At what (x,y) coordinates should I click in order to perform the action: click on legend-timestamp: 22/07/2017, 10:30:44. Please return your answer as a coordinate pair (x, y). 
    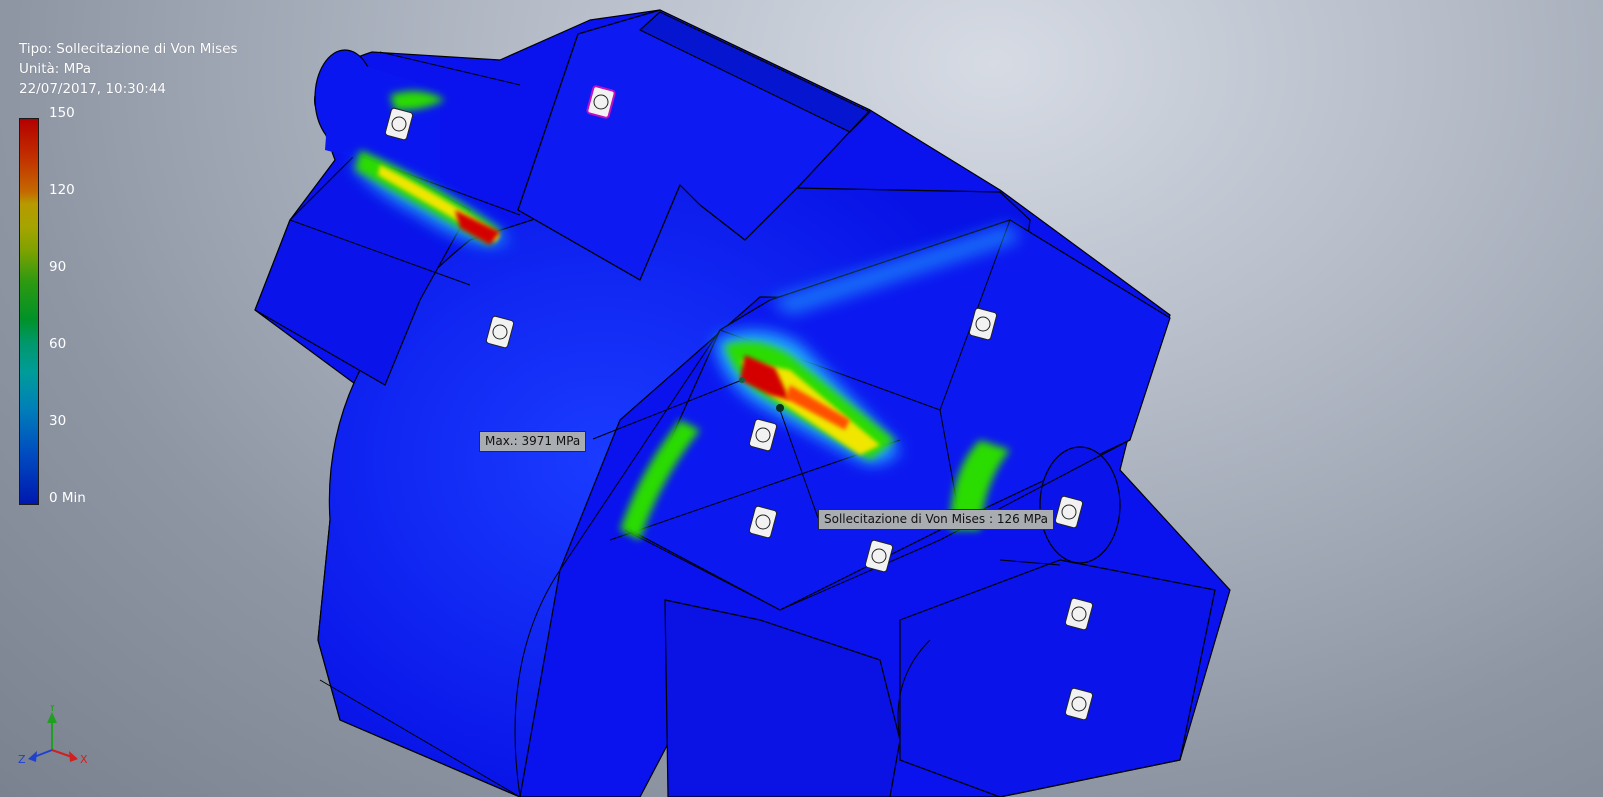
    Looking at the image, I should click on (93, 89).